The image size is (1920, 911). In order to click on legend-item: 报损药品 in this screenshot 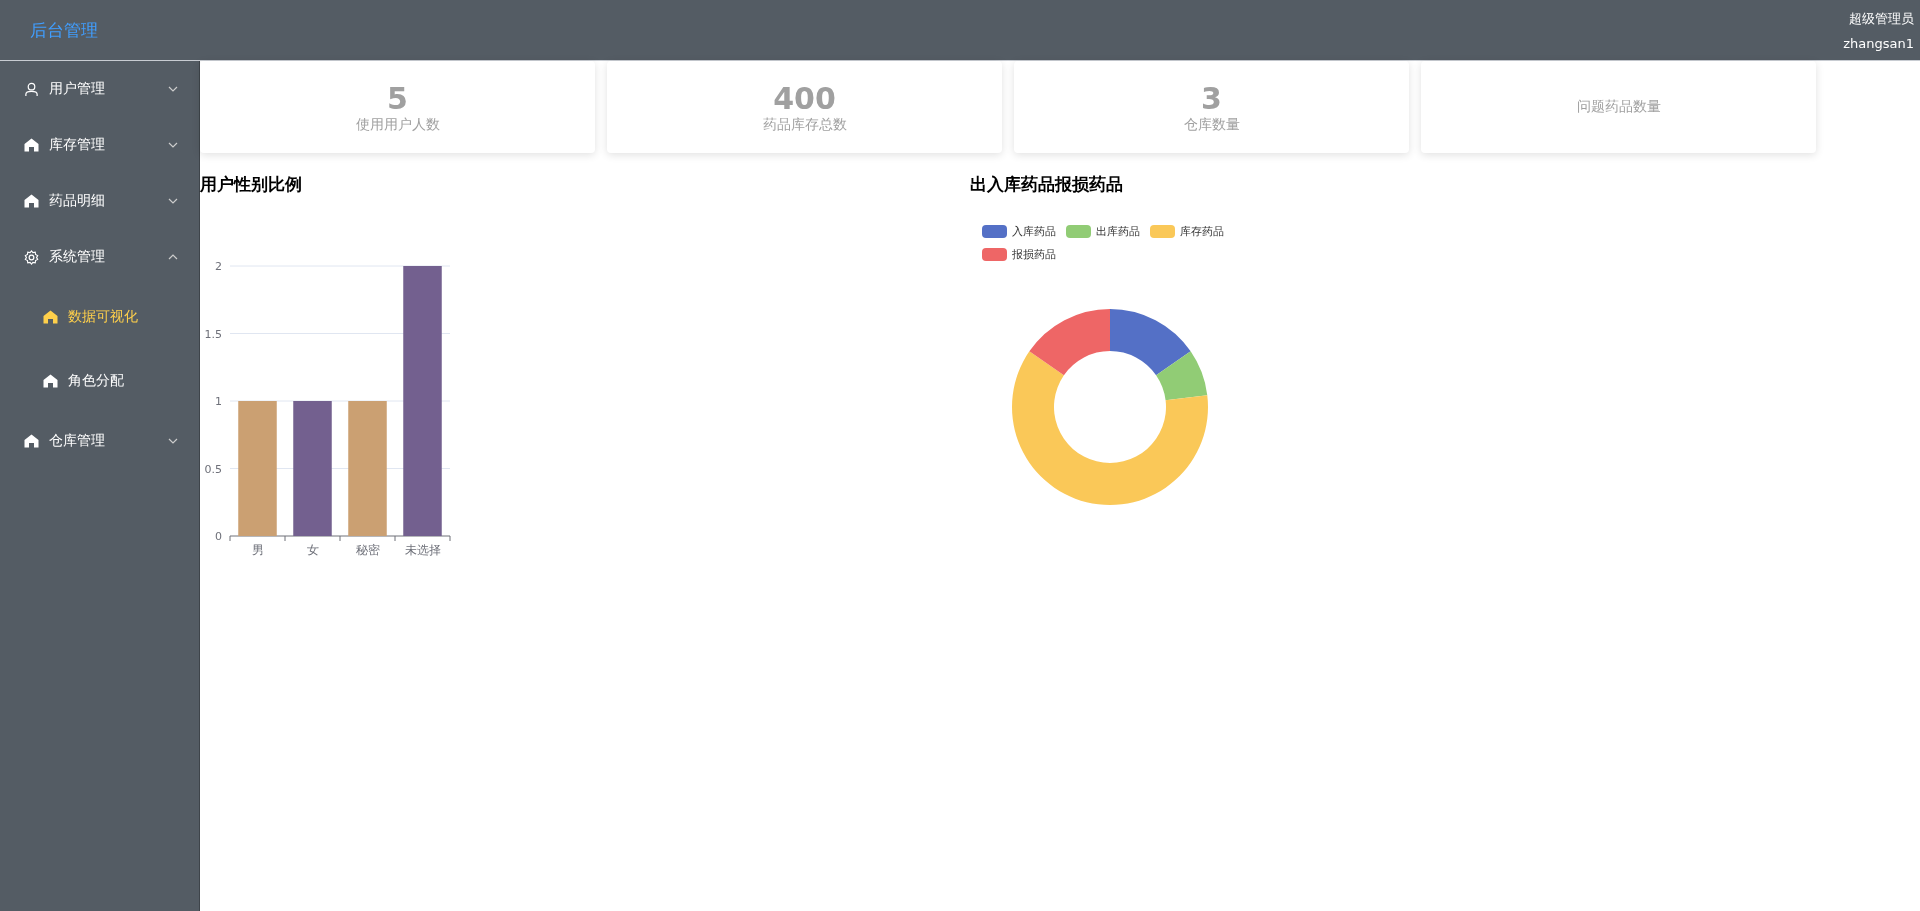, I will do `click(1019, 254)`.